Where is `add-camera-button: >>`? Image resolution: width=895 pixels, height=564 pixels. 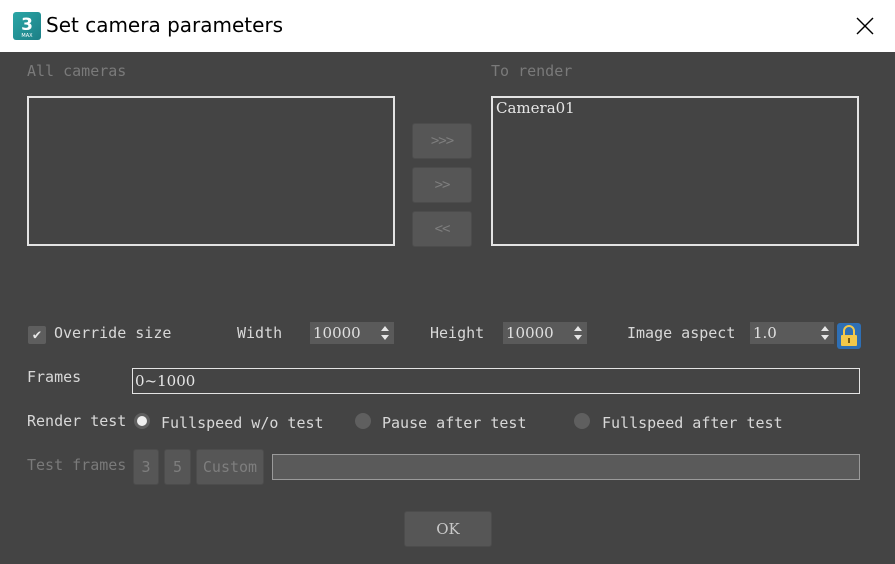 add-camera-button: >> is located at coordinates (442, 185).